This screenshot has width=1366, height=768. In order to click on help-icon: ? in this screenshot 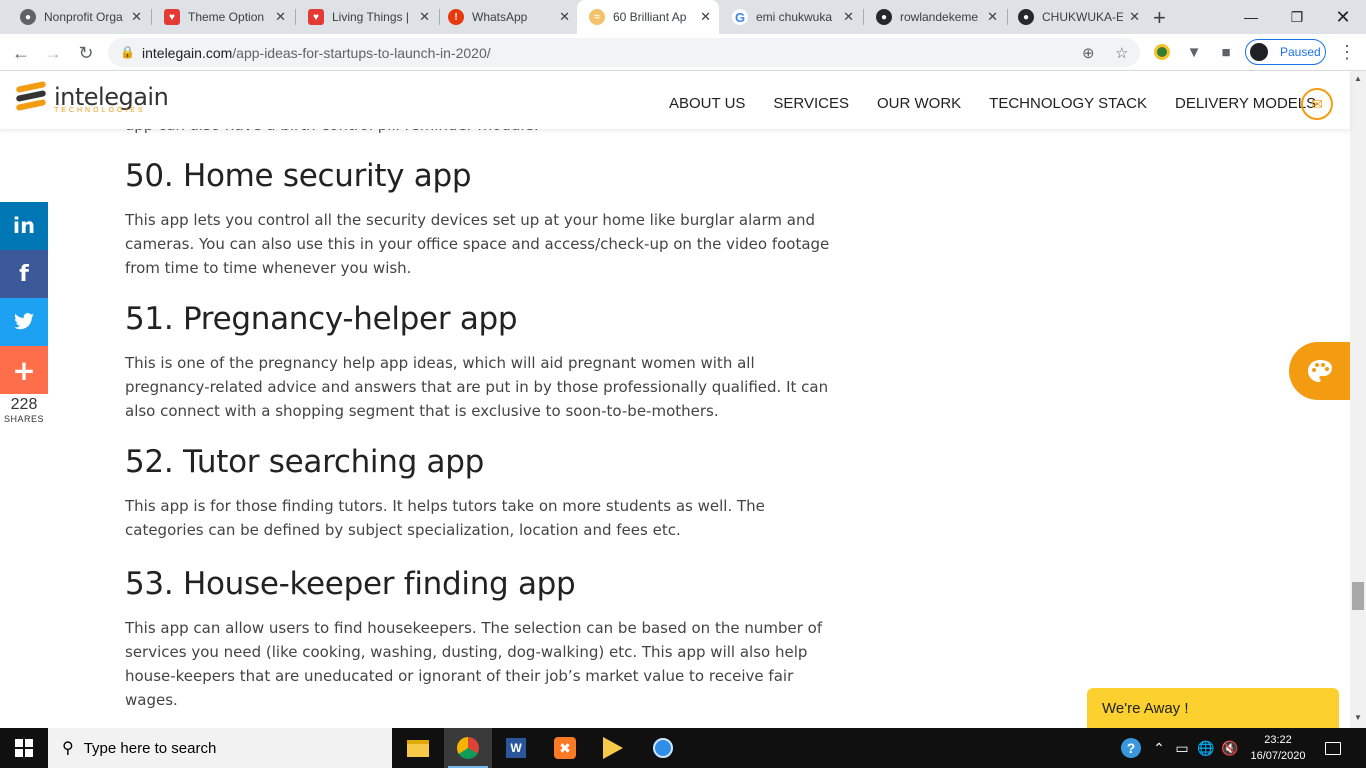, I will do `click(1131, 748)`.